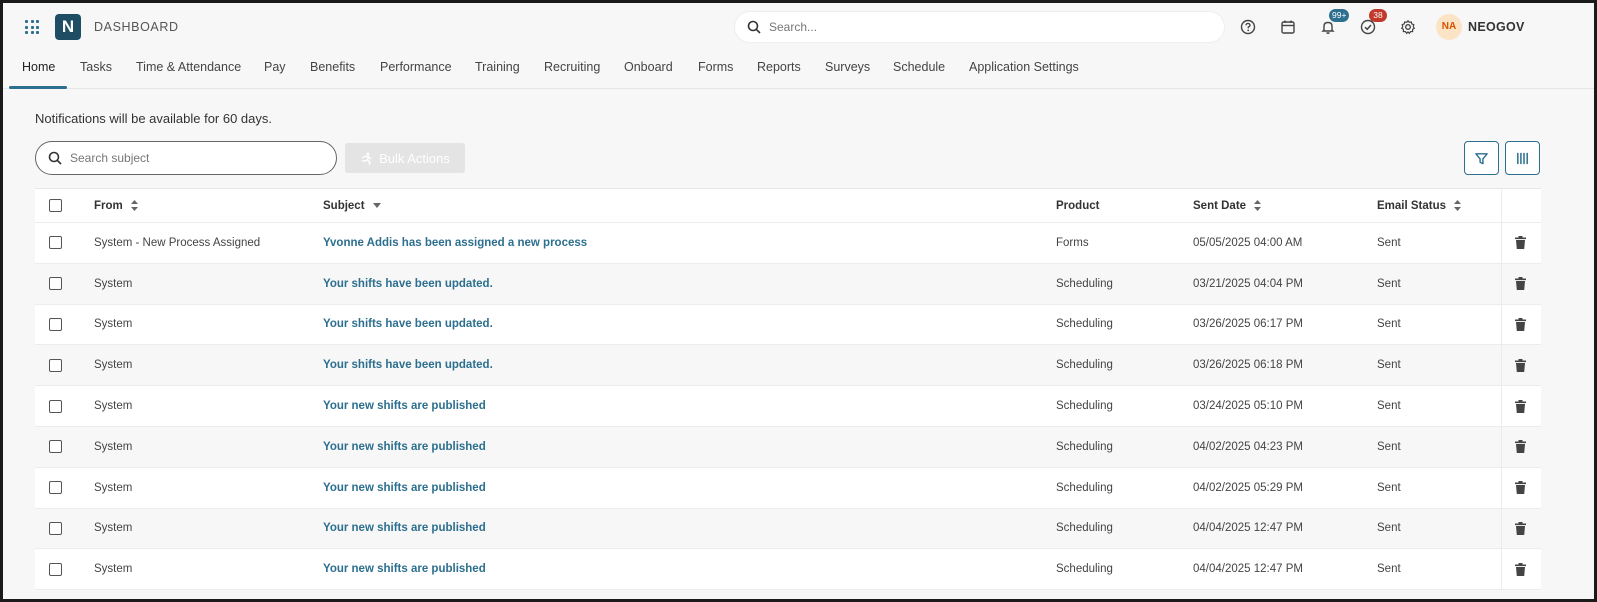  What do you see at coordinates (55, 205) in the screenshot?
I see `select-all-checkbox` at bounding box center [55, 205].